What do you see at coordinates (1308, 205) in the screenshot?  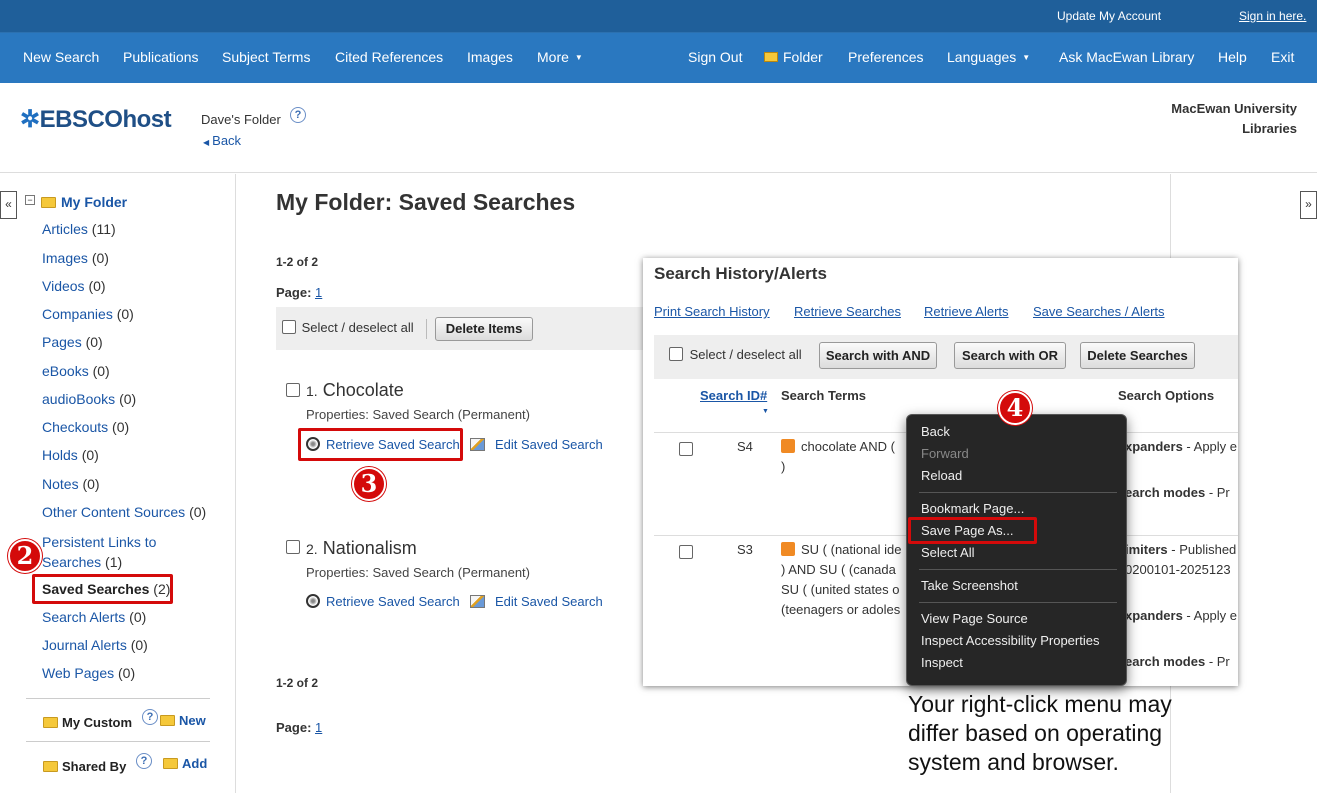 I see `collapse-right-button: »` at bounding box center [1308, 205].